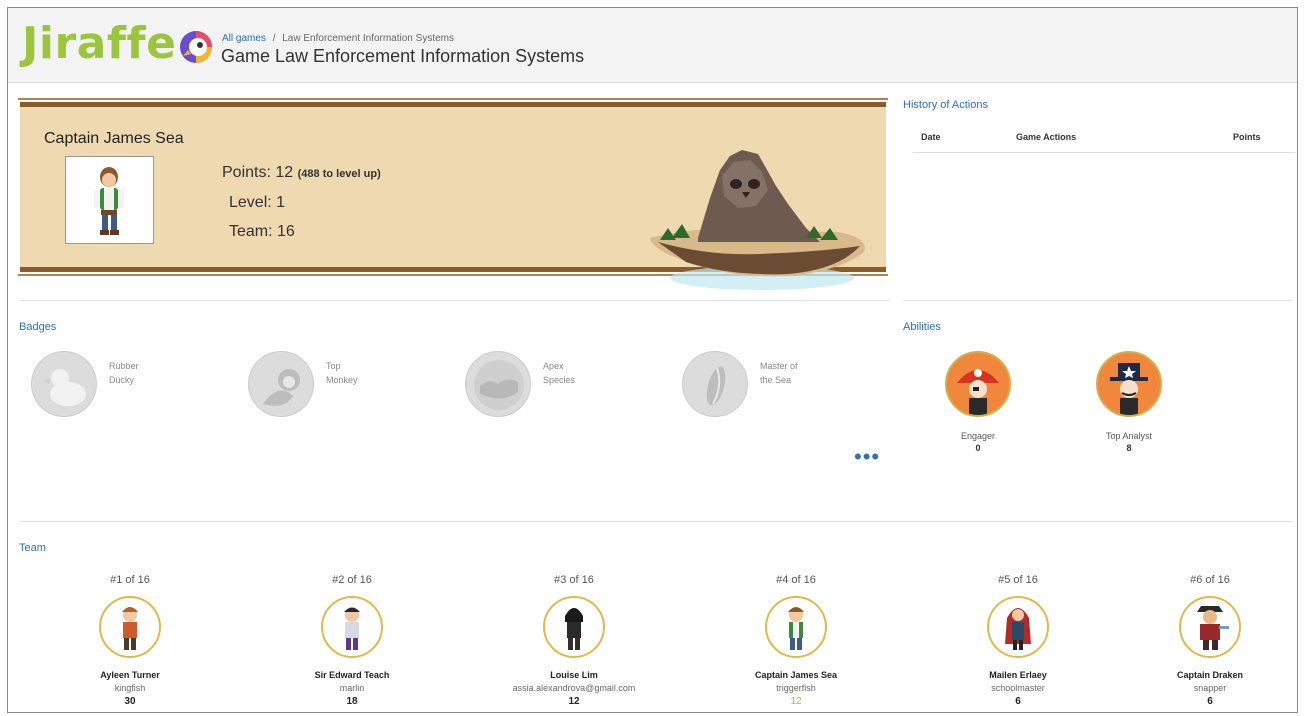  What do you see at coordinates (352, 580) in the screenshot?
I see `member-rank: #2 of 16` at bounding box center [352, 580].